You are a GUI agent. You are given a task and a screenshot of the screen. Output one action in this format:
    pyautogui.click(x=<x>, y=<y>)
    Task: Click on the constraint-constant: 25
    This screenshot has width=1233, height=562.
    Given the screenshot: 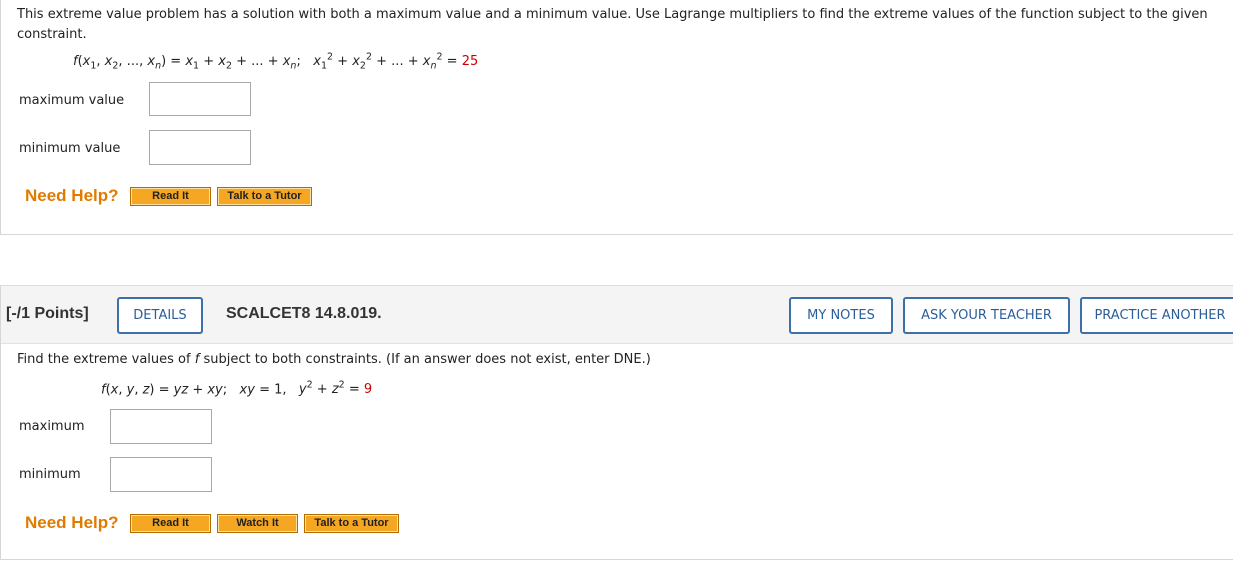 What is the action you would take?
    pyautogui.click(x=470, y=62)
    